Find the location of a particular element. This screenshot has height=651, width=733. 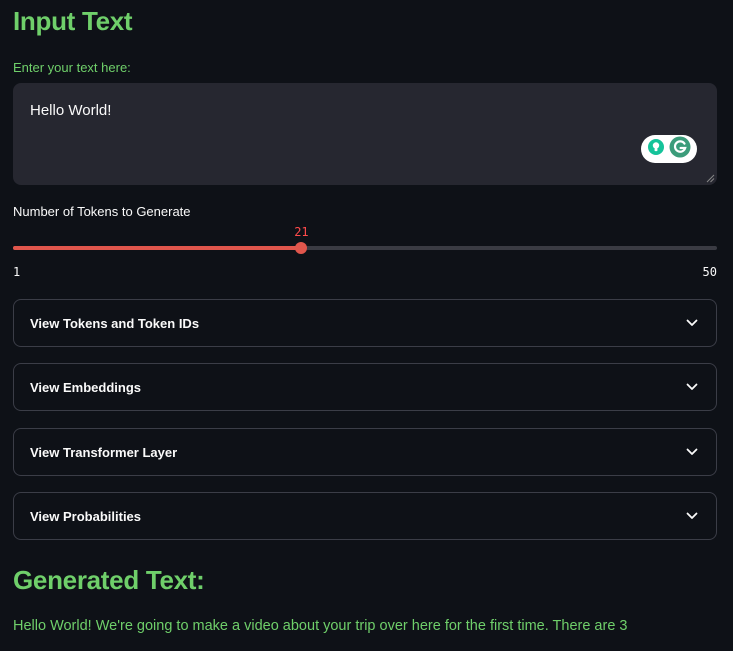

lightbulb-icon is located at coordinates (656, 149).